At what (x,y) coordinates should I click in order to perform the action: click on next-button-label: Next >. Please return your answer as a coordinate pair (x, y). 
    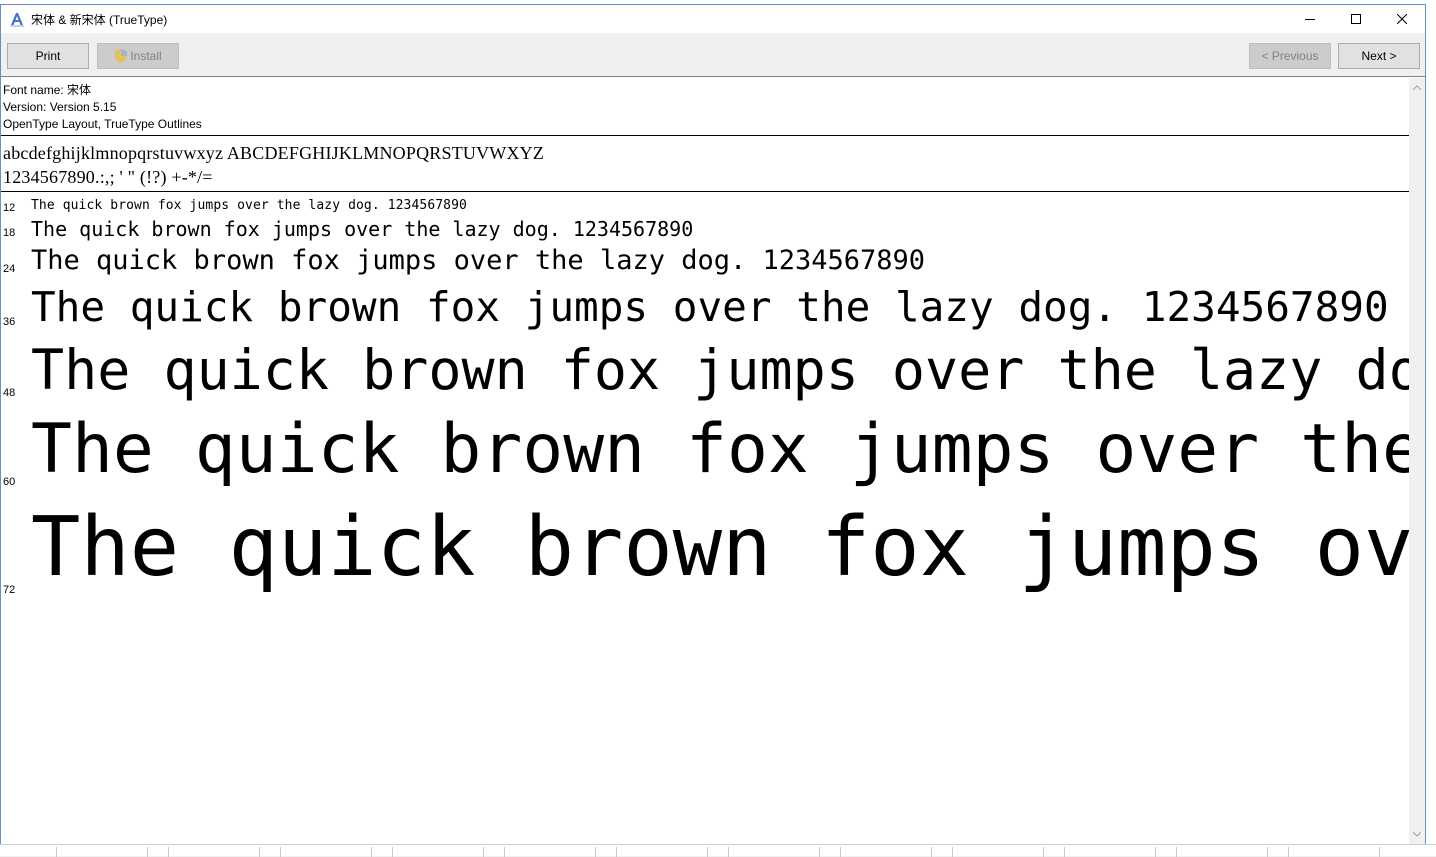
    Looking at the image, I should click on (1379, 56).